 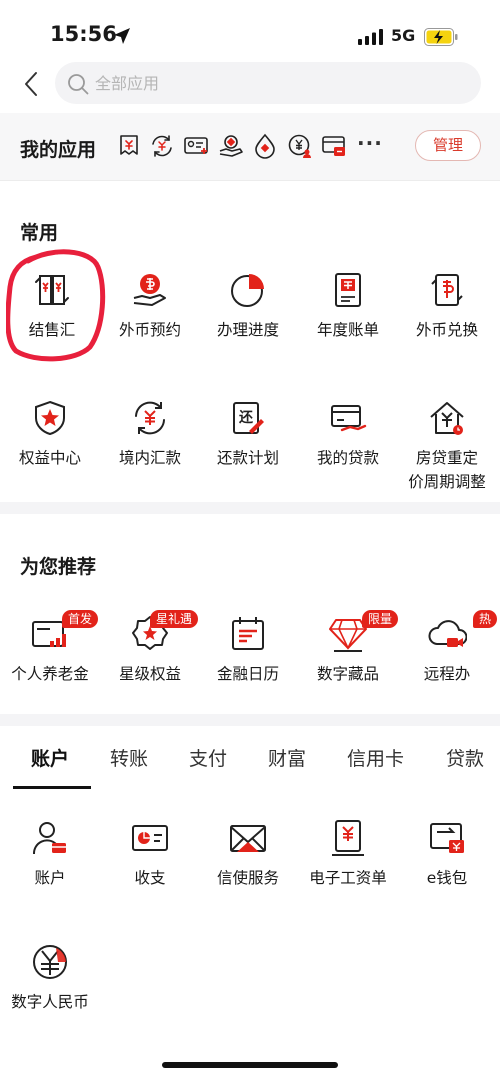 I want to click on tile-digital-collectibles: 限量 数字藏品, so click(x=348, y=647).